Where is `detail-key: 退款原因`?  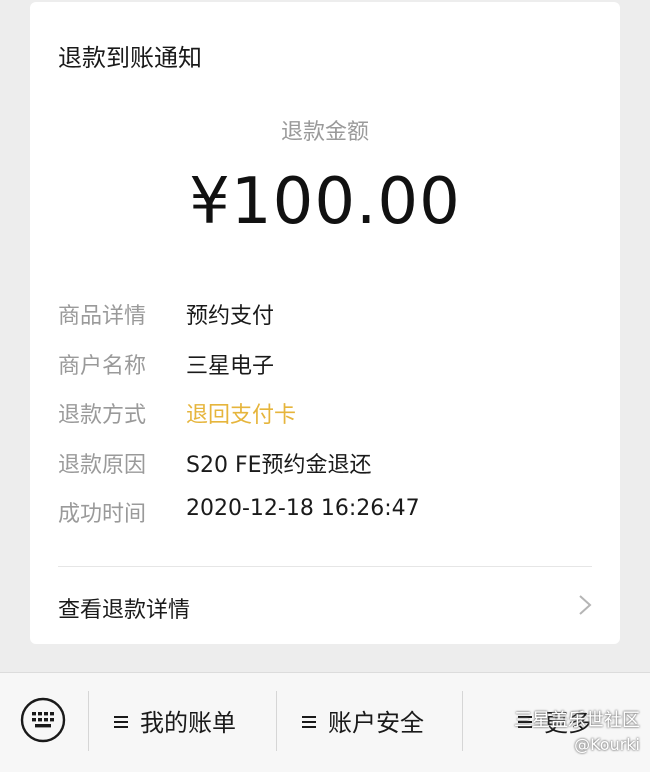 detail-key: 退款原因 is located at coordinates (102, 465).